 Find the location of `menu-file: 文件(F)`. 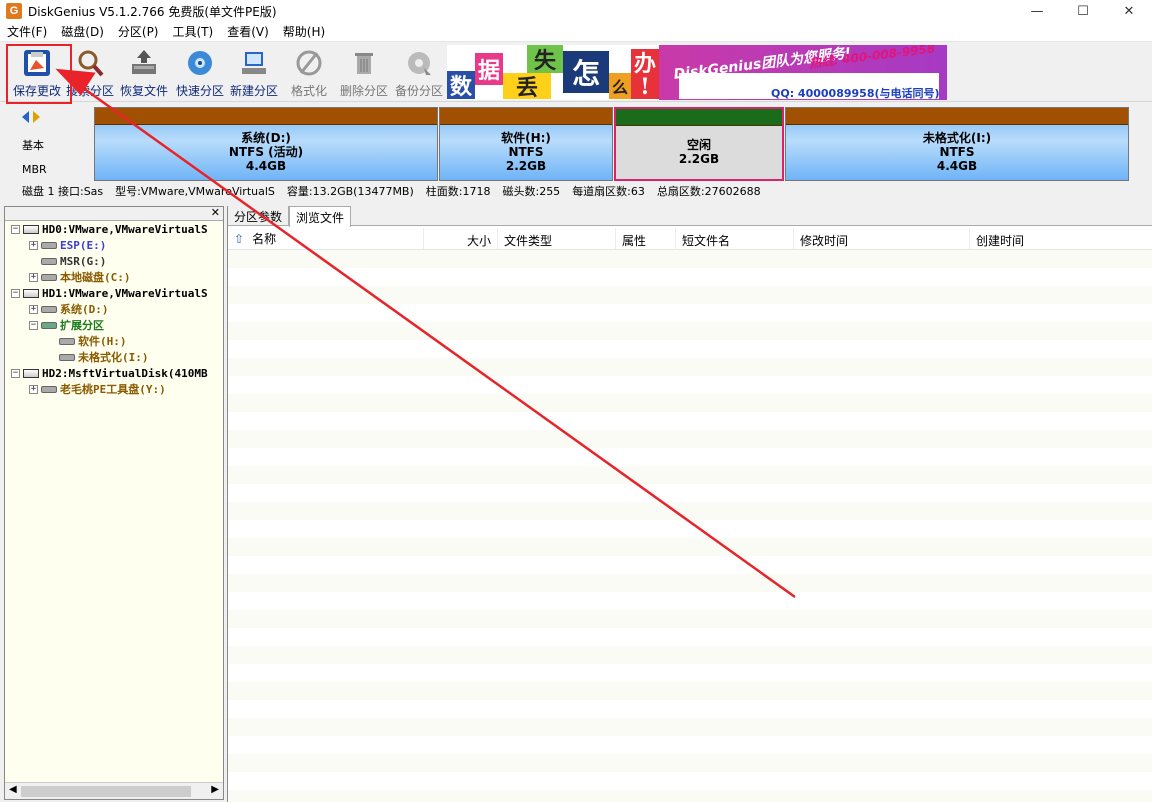

menu-file: 文件(F) is located at coordinates (27, 31).